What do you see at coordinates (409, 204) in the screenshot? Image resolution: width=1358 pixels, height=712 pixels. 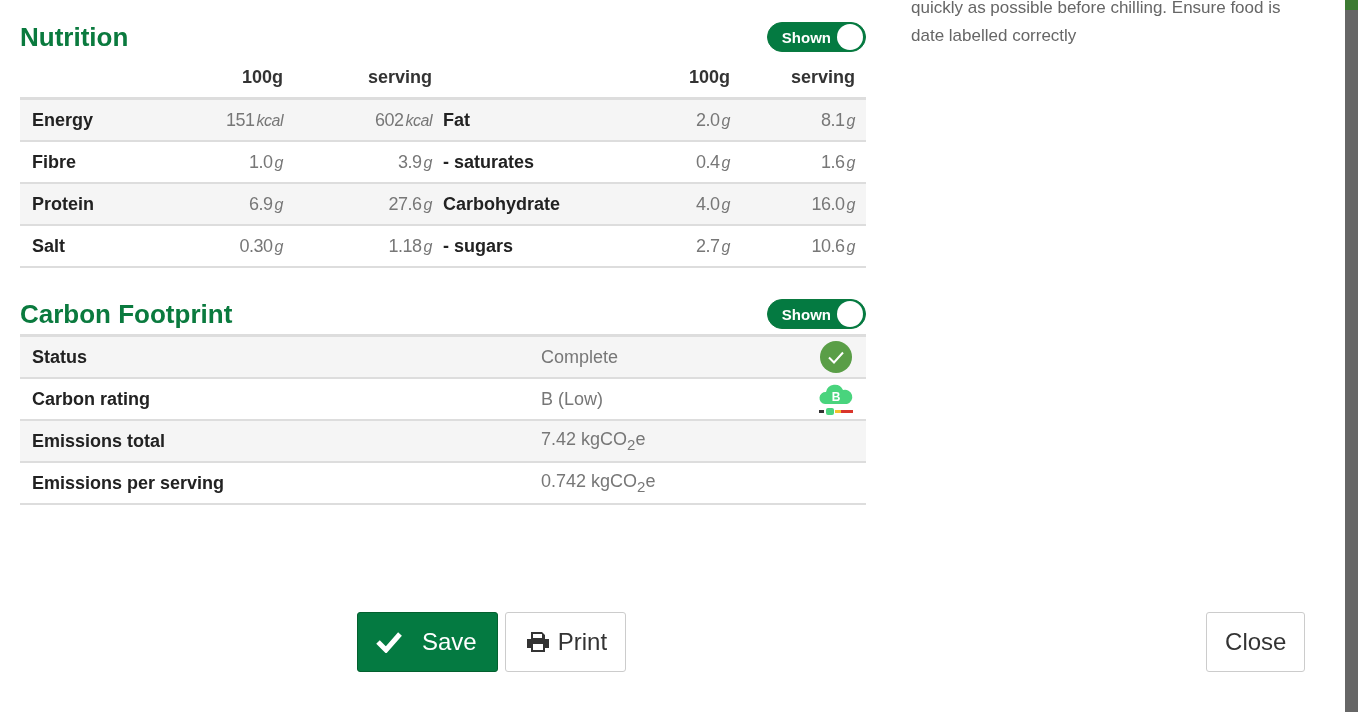 I see `table-cell-text: 27.6g` at bounding box center [409, 204].